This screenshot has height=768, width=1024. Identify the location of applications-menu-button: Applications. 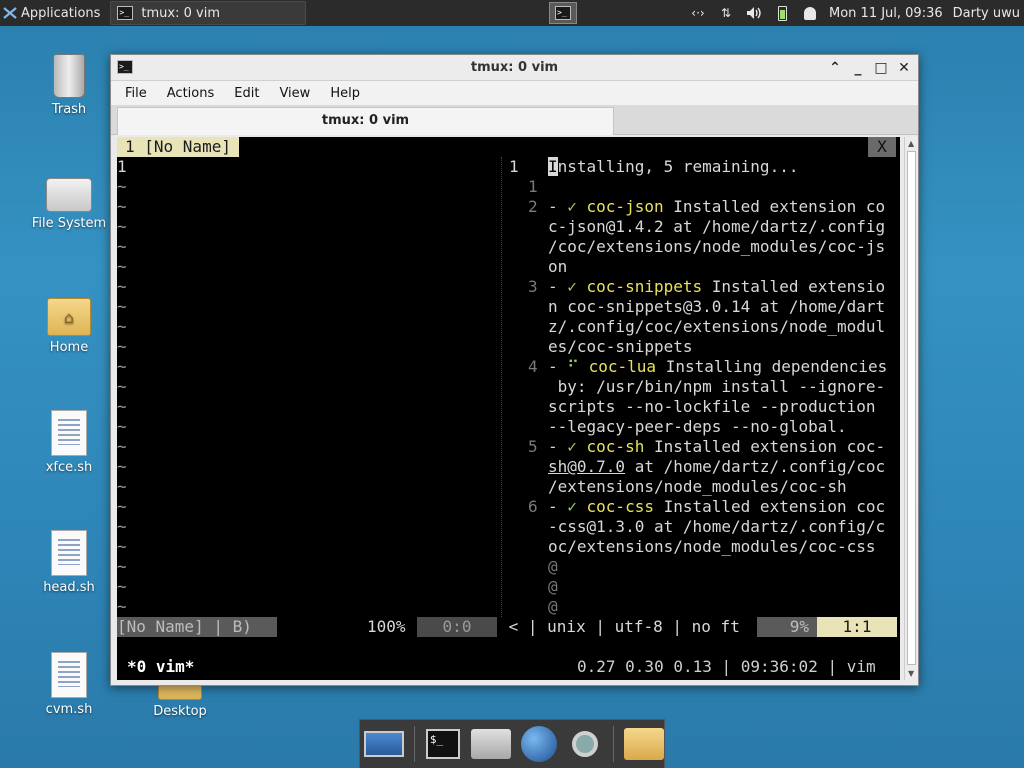
(53, 13).